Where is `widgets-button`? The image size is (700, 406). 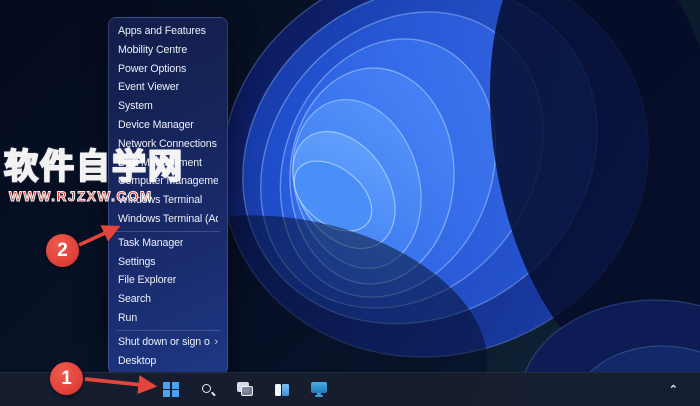 widgets-button is located at coordinates (282, 390).